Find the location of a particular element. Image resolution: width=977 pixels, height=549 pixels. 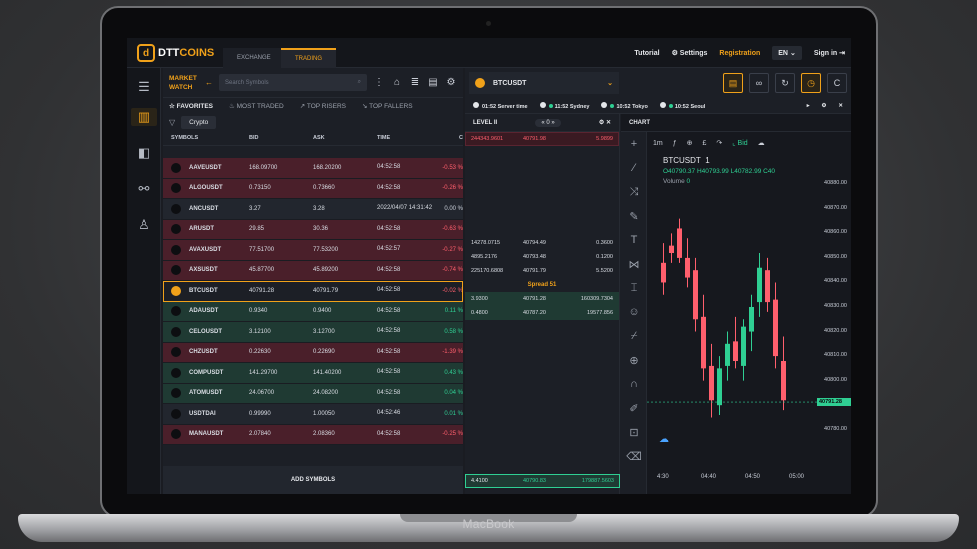

table-row: COMPUSDT 141.29700 141.40200 04:52:58 0.43 % is located at coordinates (313, 373).